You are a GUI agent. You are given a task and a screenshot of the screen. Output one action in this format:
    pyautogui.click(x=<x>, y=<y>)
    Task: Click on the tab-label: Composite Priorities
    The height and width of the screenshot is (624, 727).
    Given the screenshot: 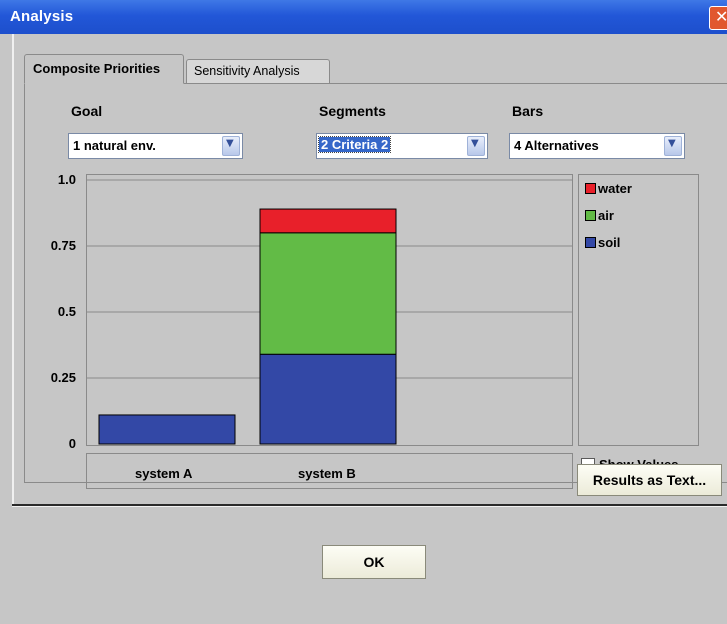 What is the action you would take?
    pyautogui.click(x=97, y=68)
    